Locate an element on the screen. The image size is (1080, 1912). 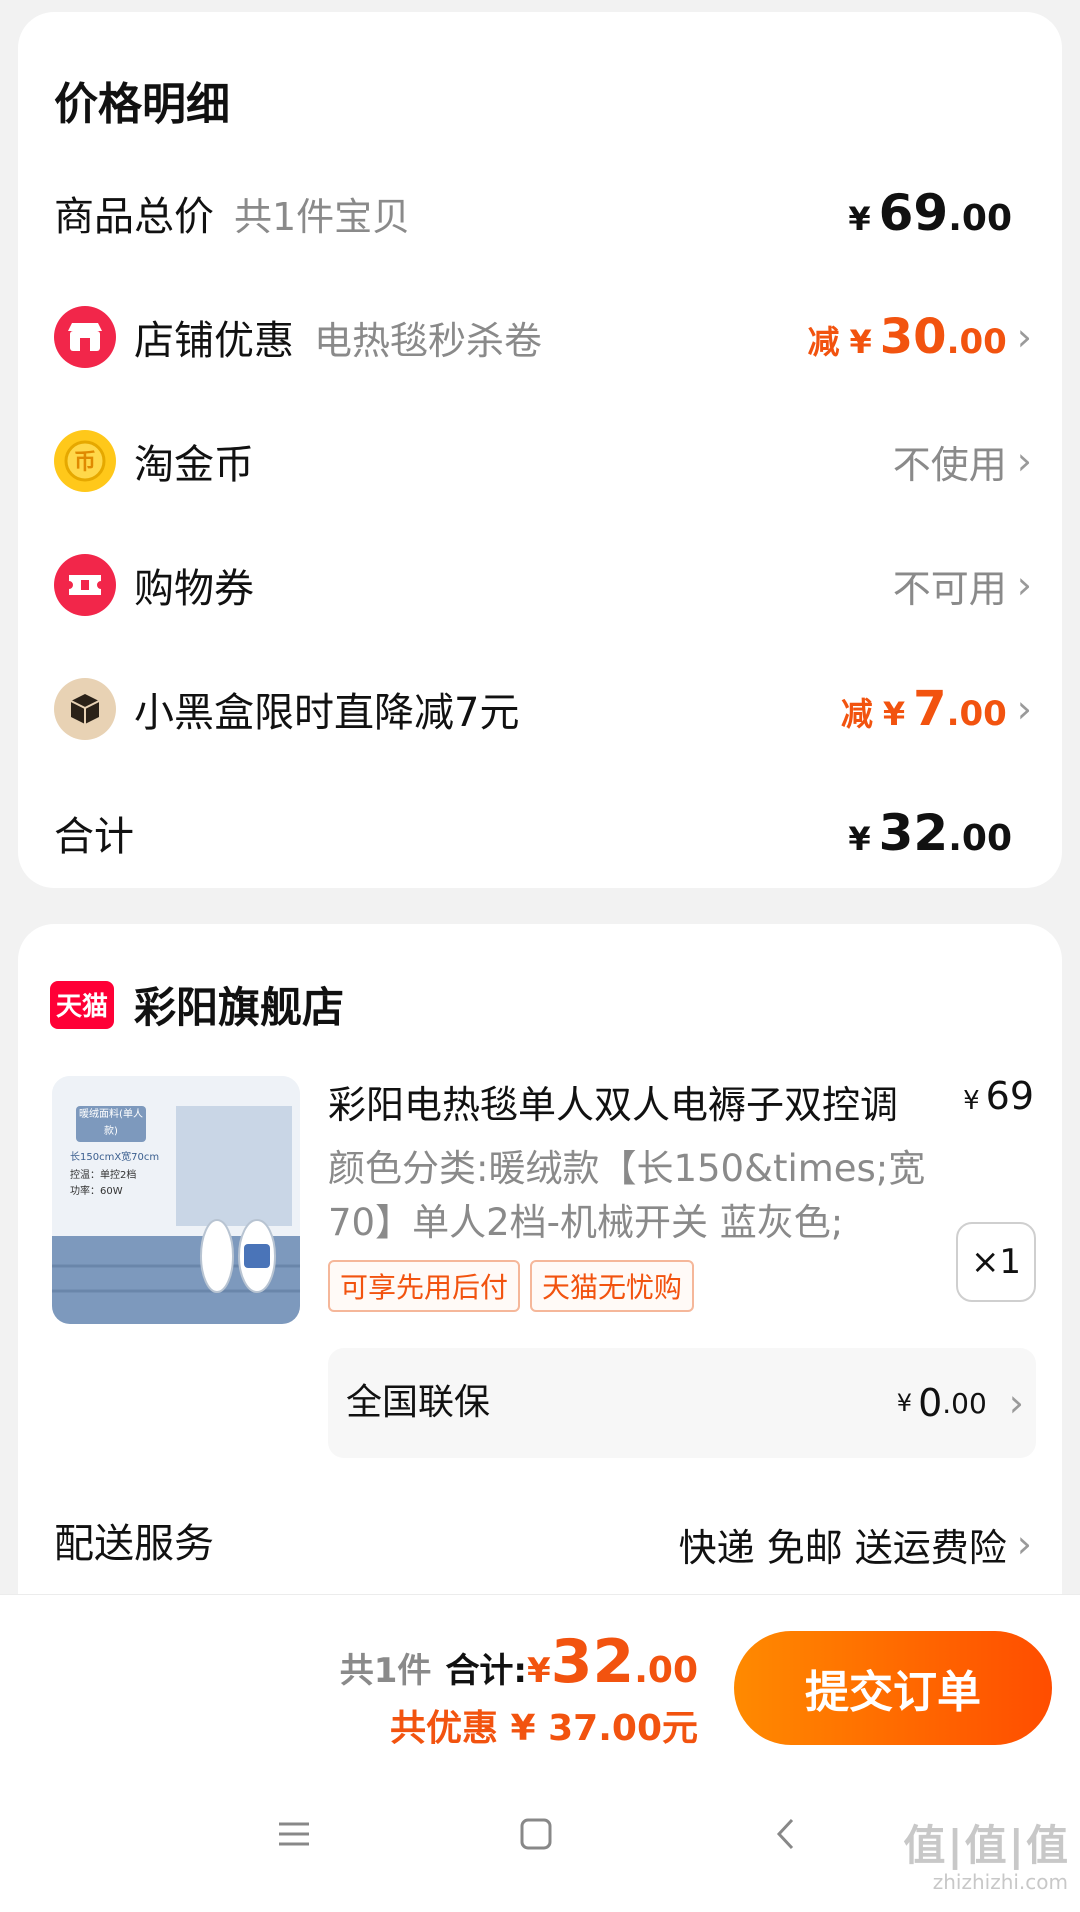
coin-icon: 币 is located at coordinates (85, 461).